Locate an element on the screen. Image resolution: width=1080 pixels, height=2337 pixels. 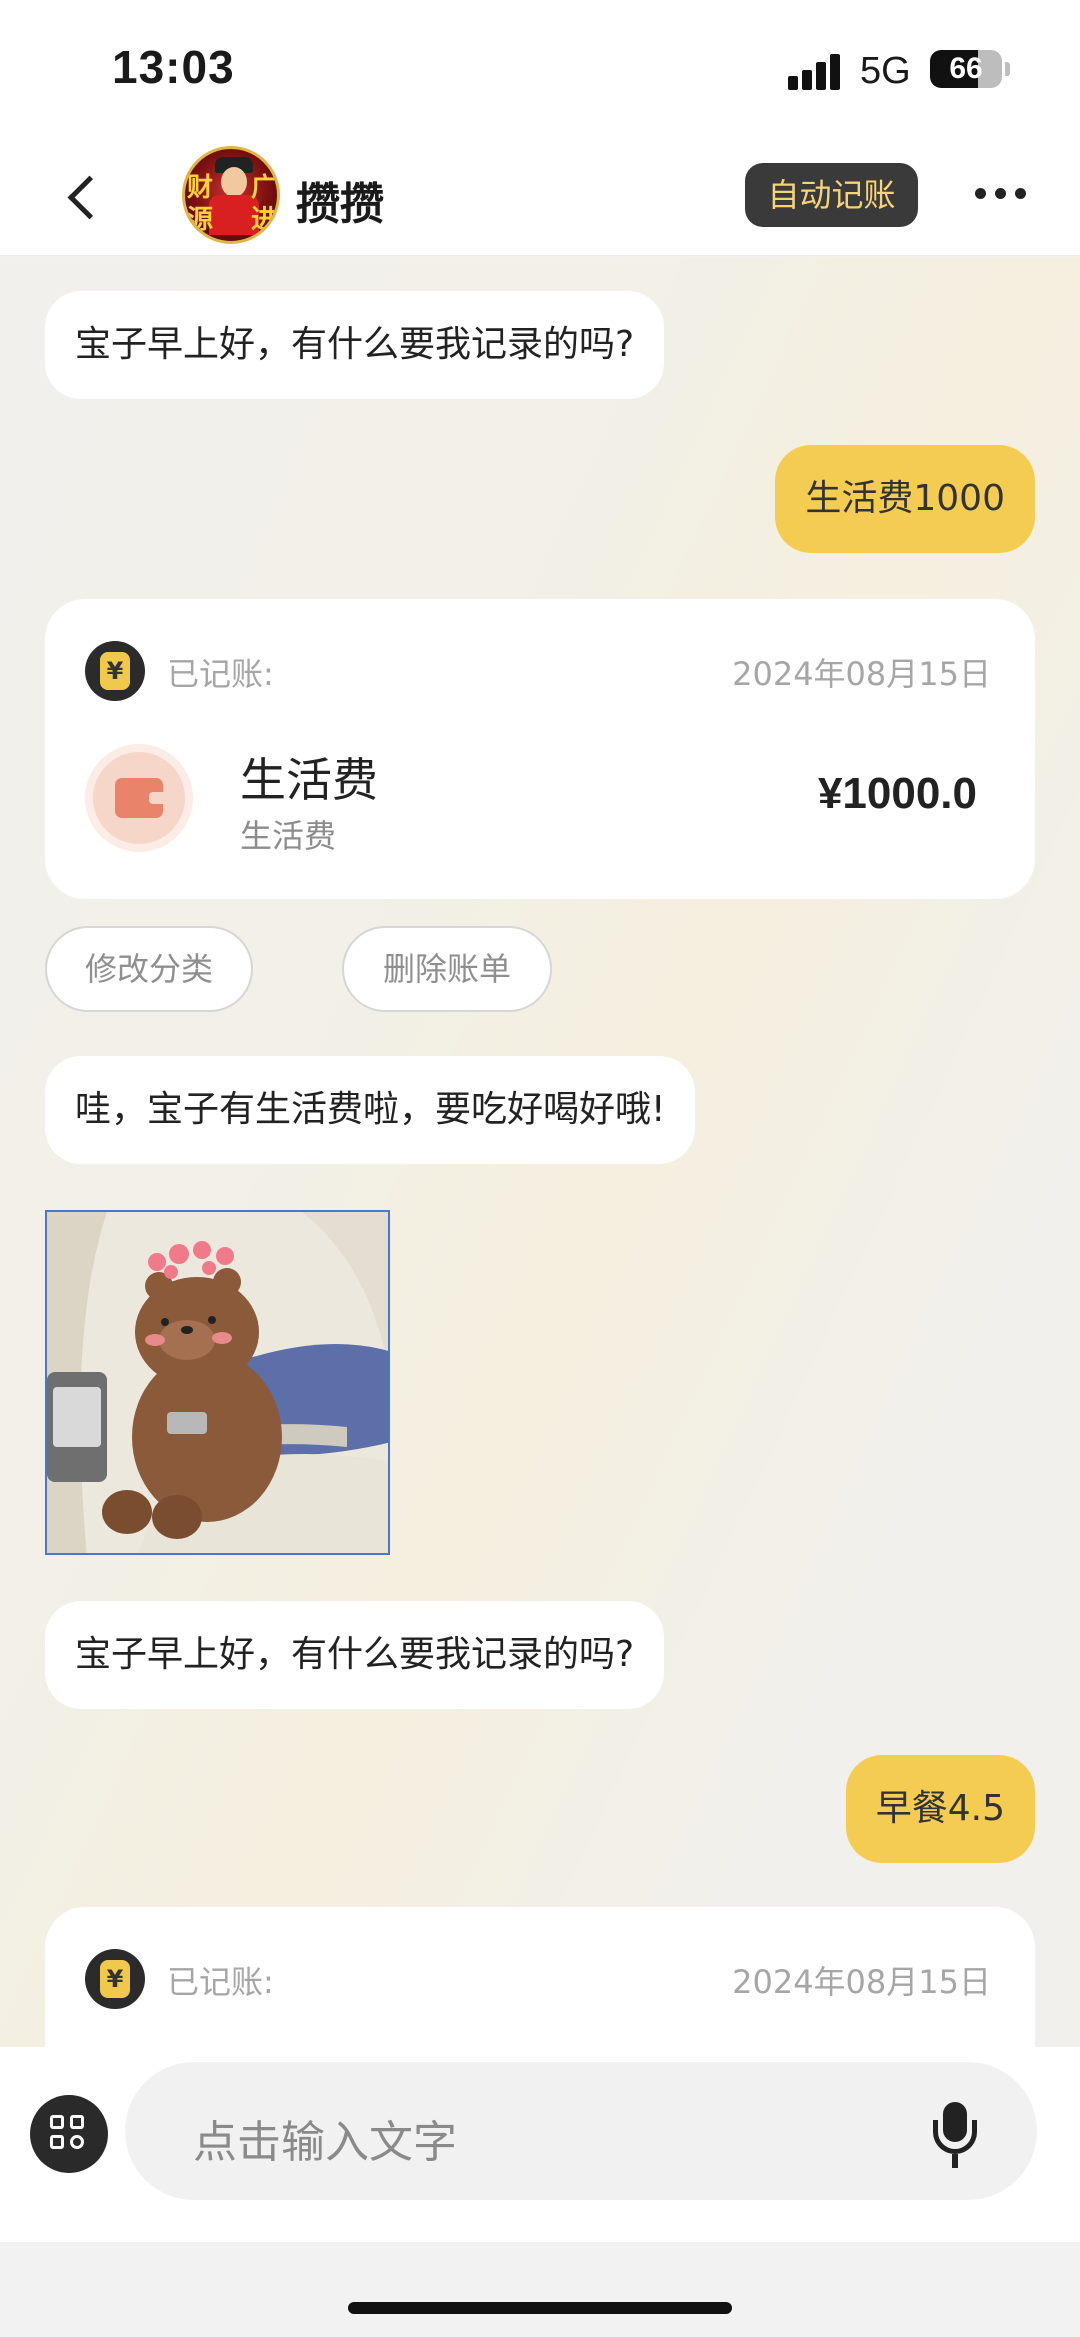
home-indicator is located at coordinates (540, 2308).